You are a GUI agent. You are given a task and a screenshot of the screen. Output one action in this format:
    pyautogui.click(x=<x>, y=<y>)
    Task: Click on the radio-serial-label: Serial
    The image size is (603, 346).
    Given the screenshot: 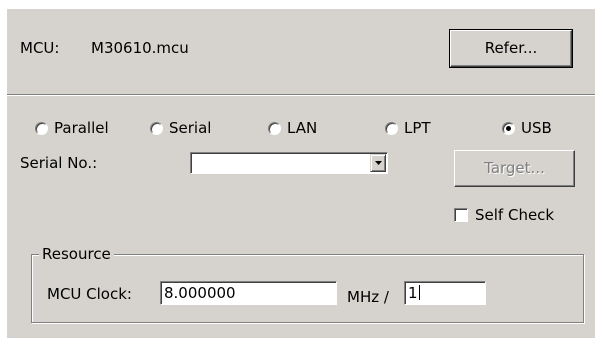 What is the action you would take?
    pyautogui.click(x=190, y=128)
    